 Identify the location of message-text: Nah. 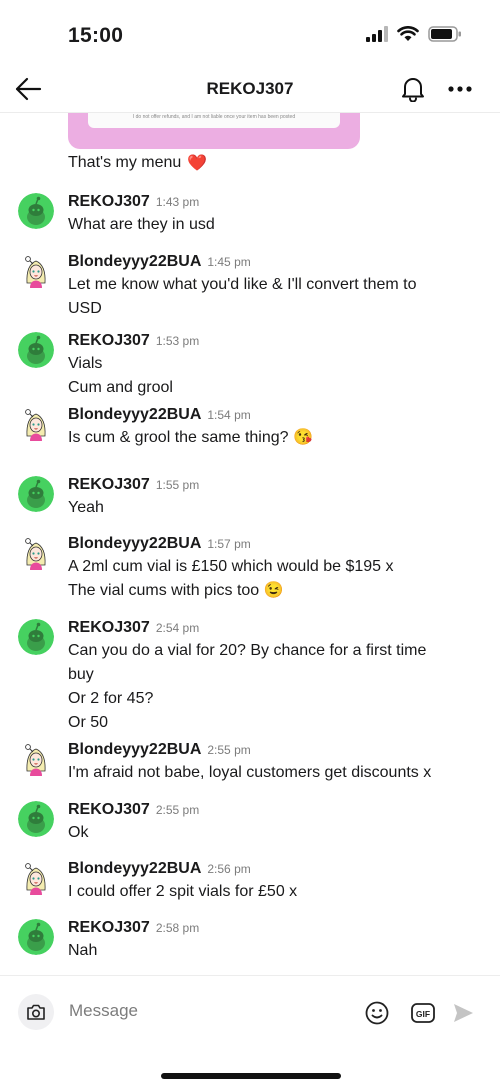
(83, 950).